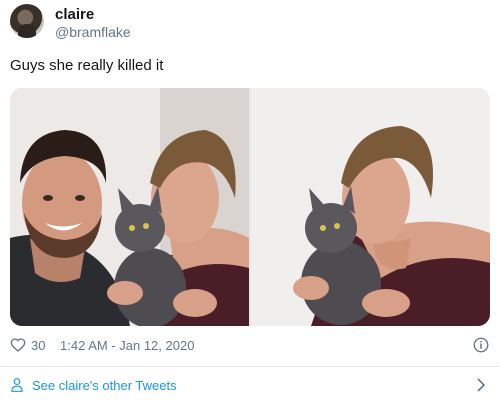  I want to click on person-icon, so click(17, 385).